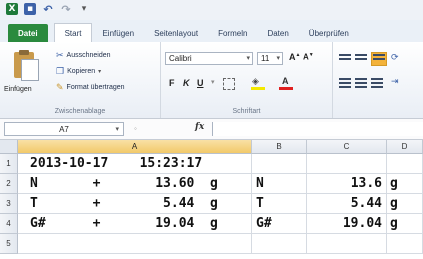  What do you see at coordinates (395, 81) in the screenshot?
I see `indent-icon: ⇥` at bounding box center [395, 81].